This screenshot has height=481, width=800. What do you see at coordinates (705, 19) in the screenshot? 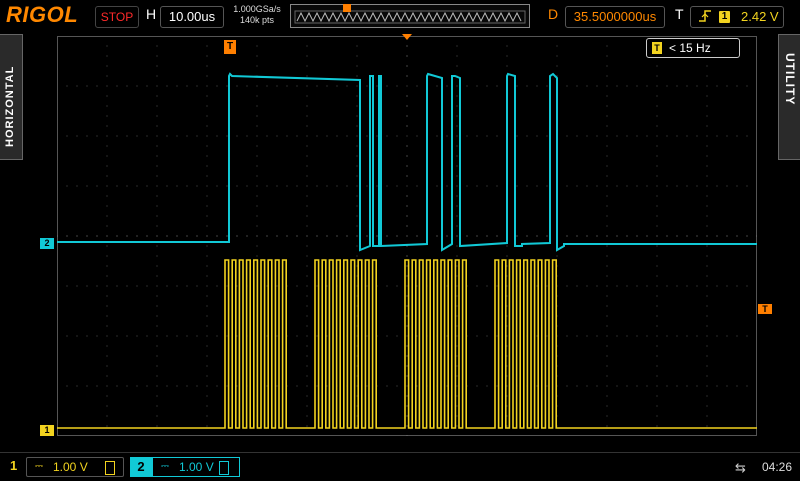
I see `rising-edge-icon` at bounding box center [705, 19].